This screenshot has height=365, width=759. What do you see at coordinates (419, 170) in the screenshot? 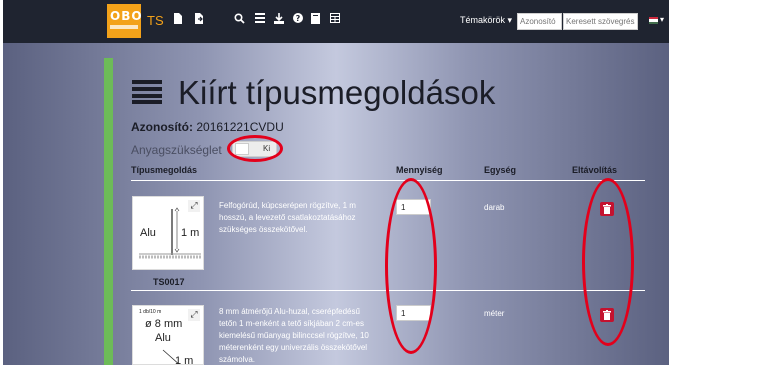
I see `column-header-quantity: Mennyiség` at bounding box center [419, 170].